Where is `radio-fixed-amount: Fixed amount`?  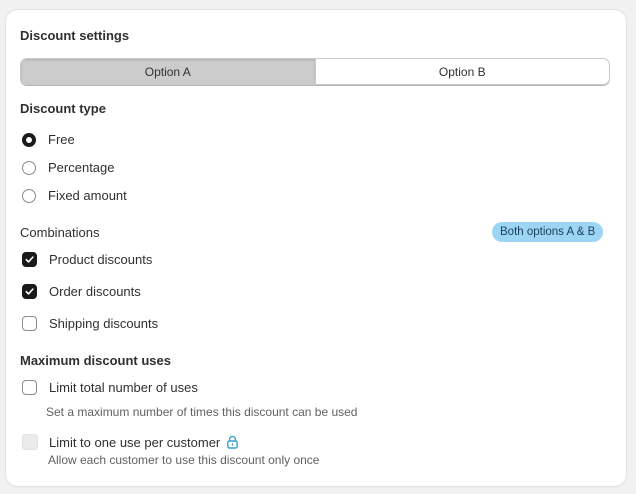
radio-fixed-amount: Fixed amount is located at coordinates (74, 195).